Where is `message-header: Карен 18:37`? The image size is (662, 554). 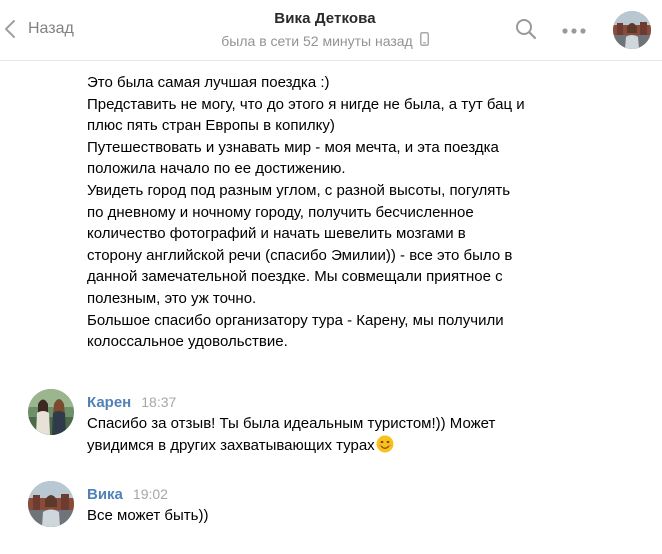 message-header: Карен 18:37 is located at coordinates (131, 402).